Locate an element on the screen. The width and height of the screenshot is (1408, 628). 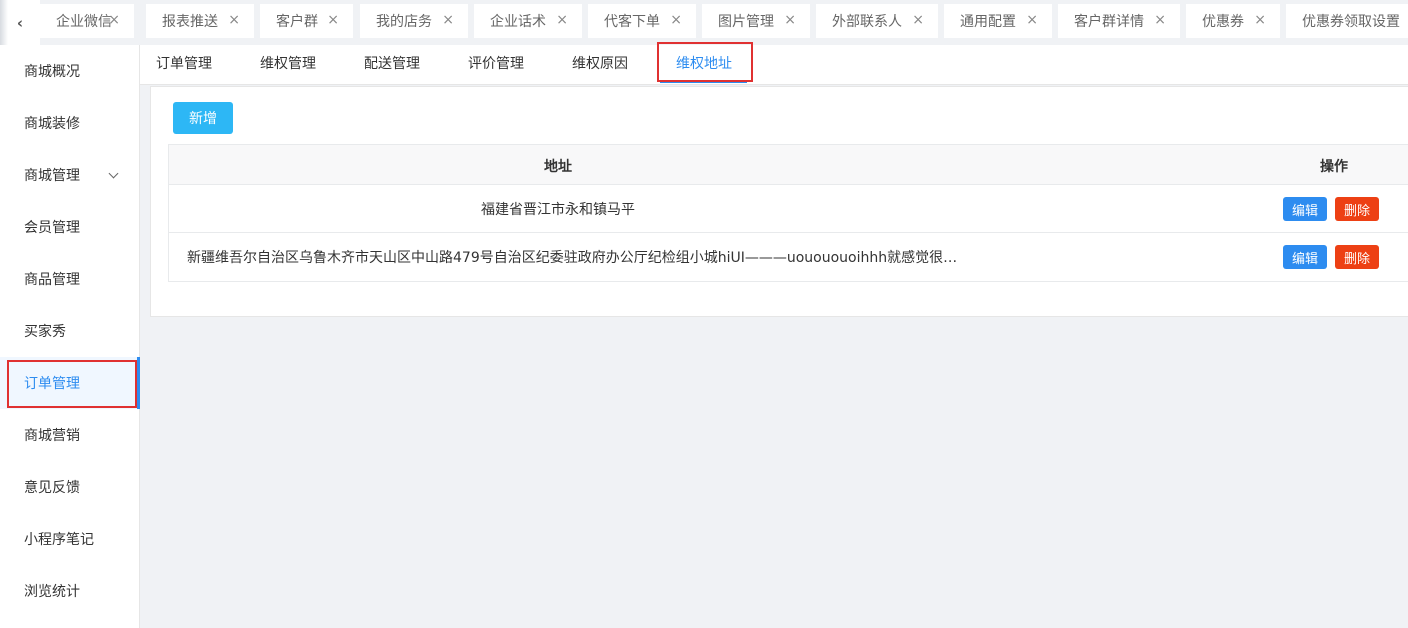
tab-customer-group-detail: 客户群详情 × is located at coordinates (1119, 21).